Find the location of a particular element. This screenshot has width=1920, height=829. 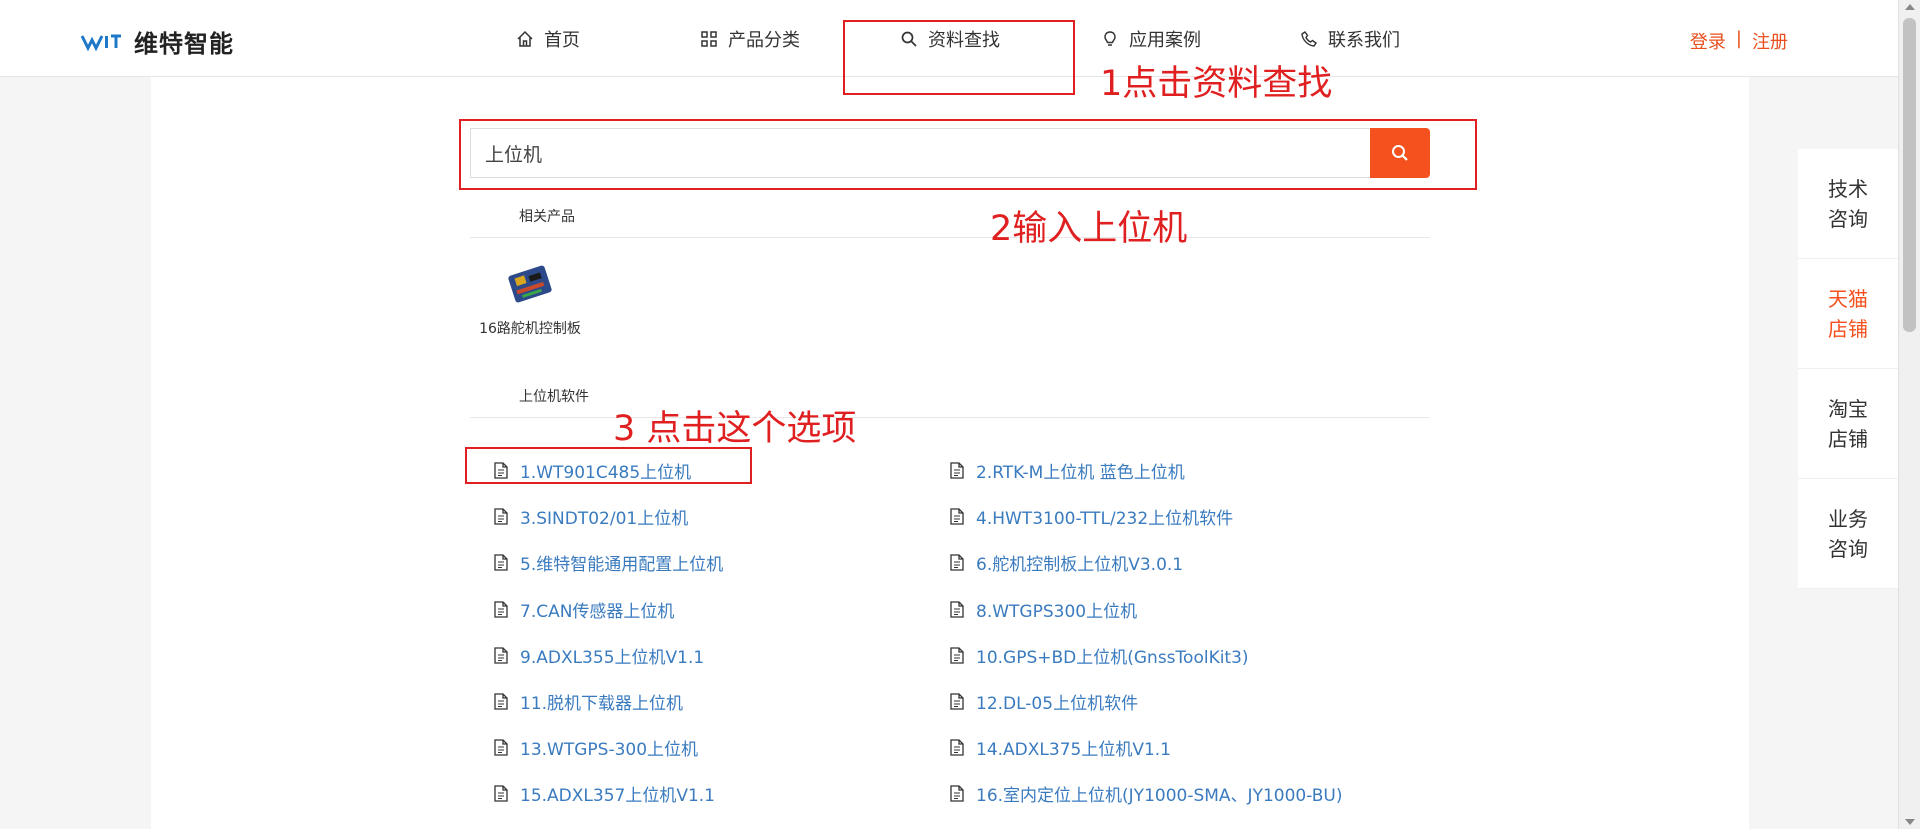

side-item-label: 技术 is located at coordinates (1848, 188).